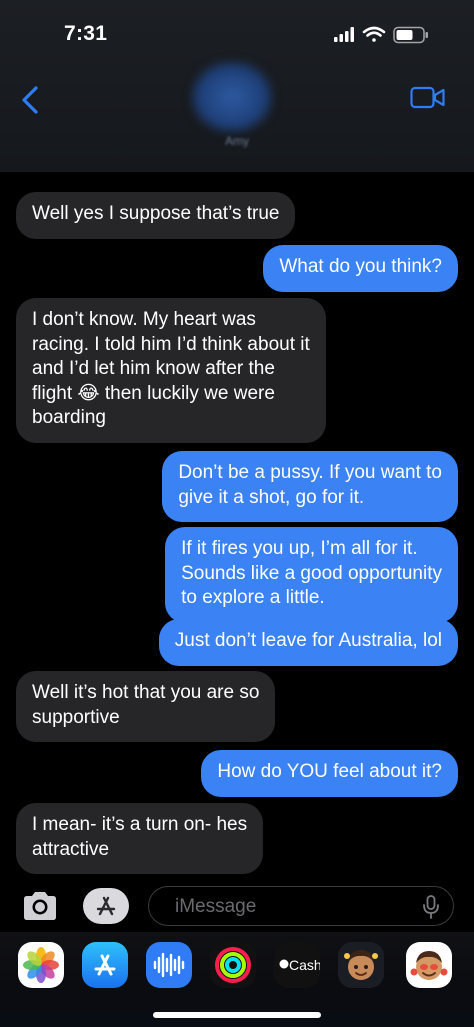 The image size is (474, 1027). I want to click on microphone-icon, so click(431, 907).